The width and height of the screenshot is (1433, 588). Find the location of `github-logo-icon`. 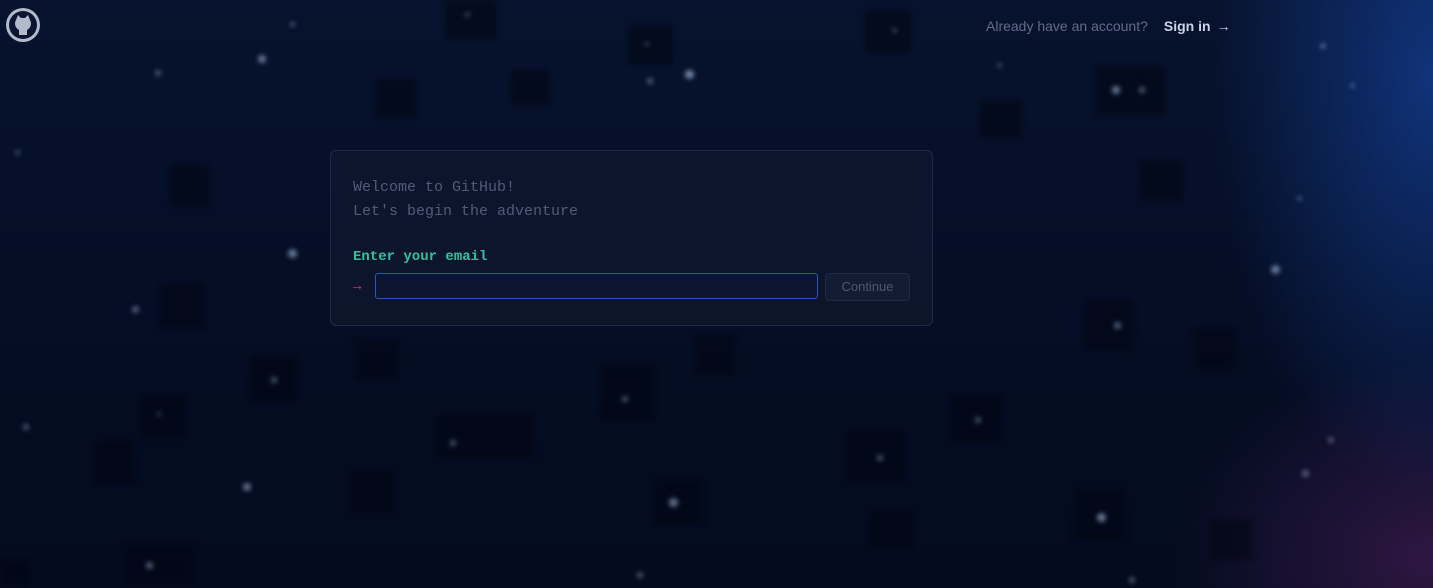

github-logo-icon is located at coordinates (23, 25).